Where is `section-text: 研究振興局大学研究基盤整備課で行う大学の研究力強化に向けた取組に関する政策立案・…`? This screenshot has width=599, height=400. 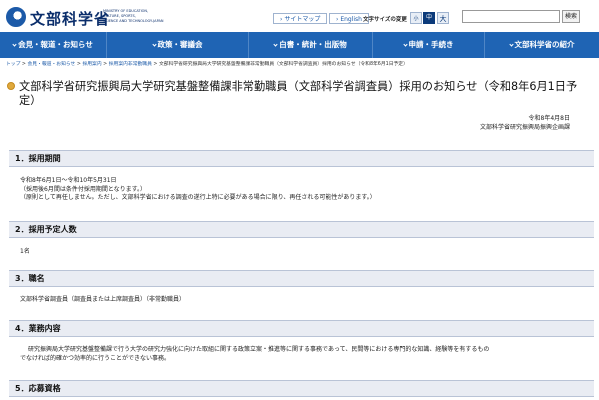 section-text: 研究振興局大学研究基盤整備課で行う大学の研究力強化に向けた取組に関する政策立案・… is located at coordinates (259, 349).